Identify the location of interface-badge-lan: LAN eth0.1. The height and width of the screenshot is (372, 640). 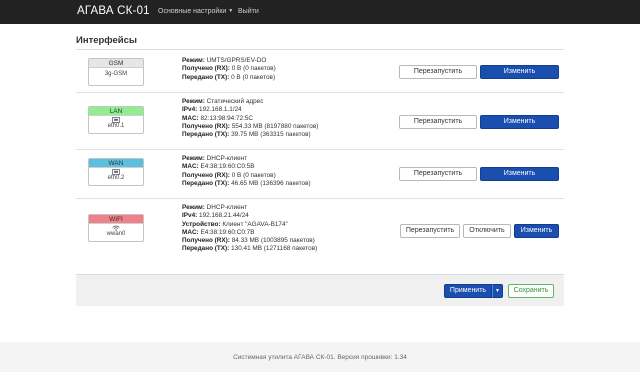
(116, 120).